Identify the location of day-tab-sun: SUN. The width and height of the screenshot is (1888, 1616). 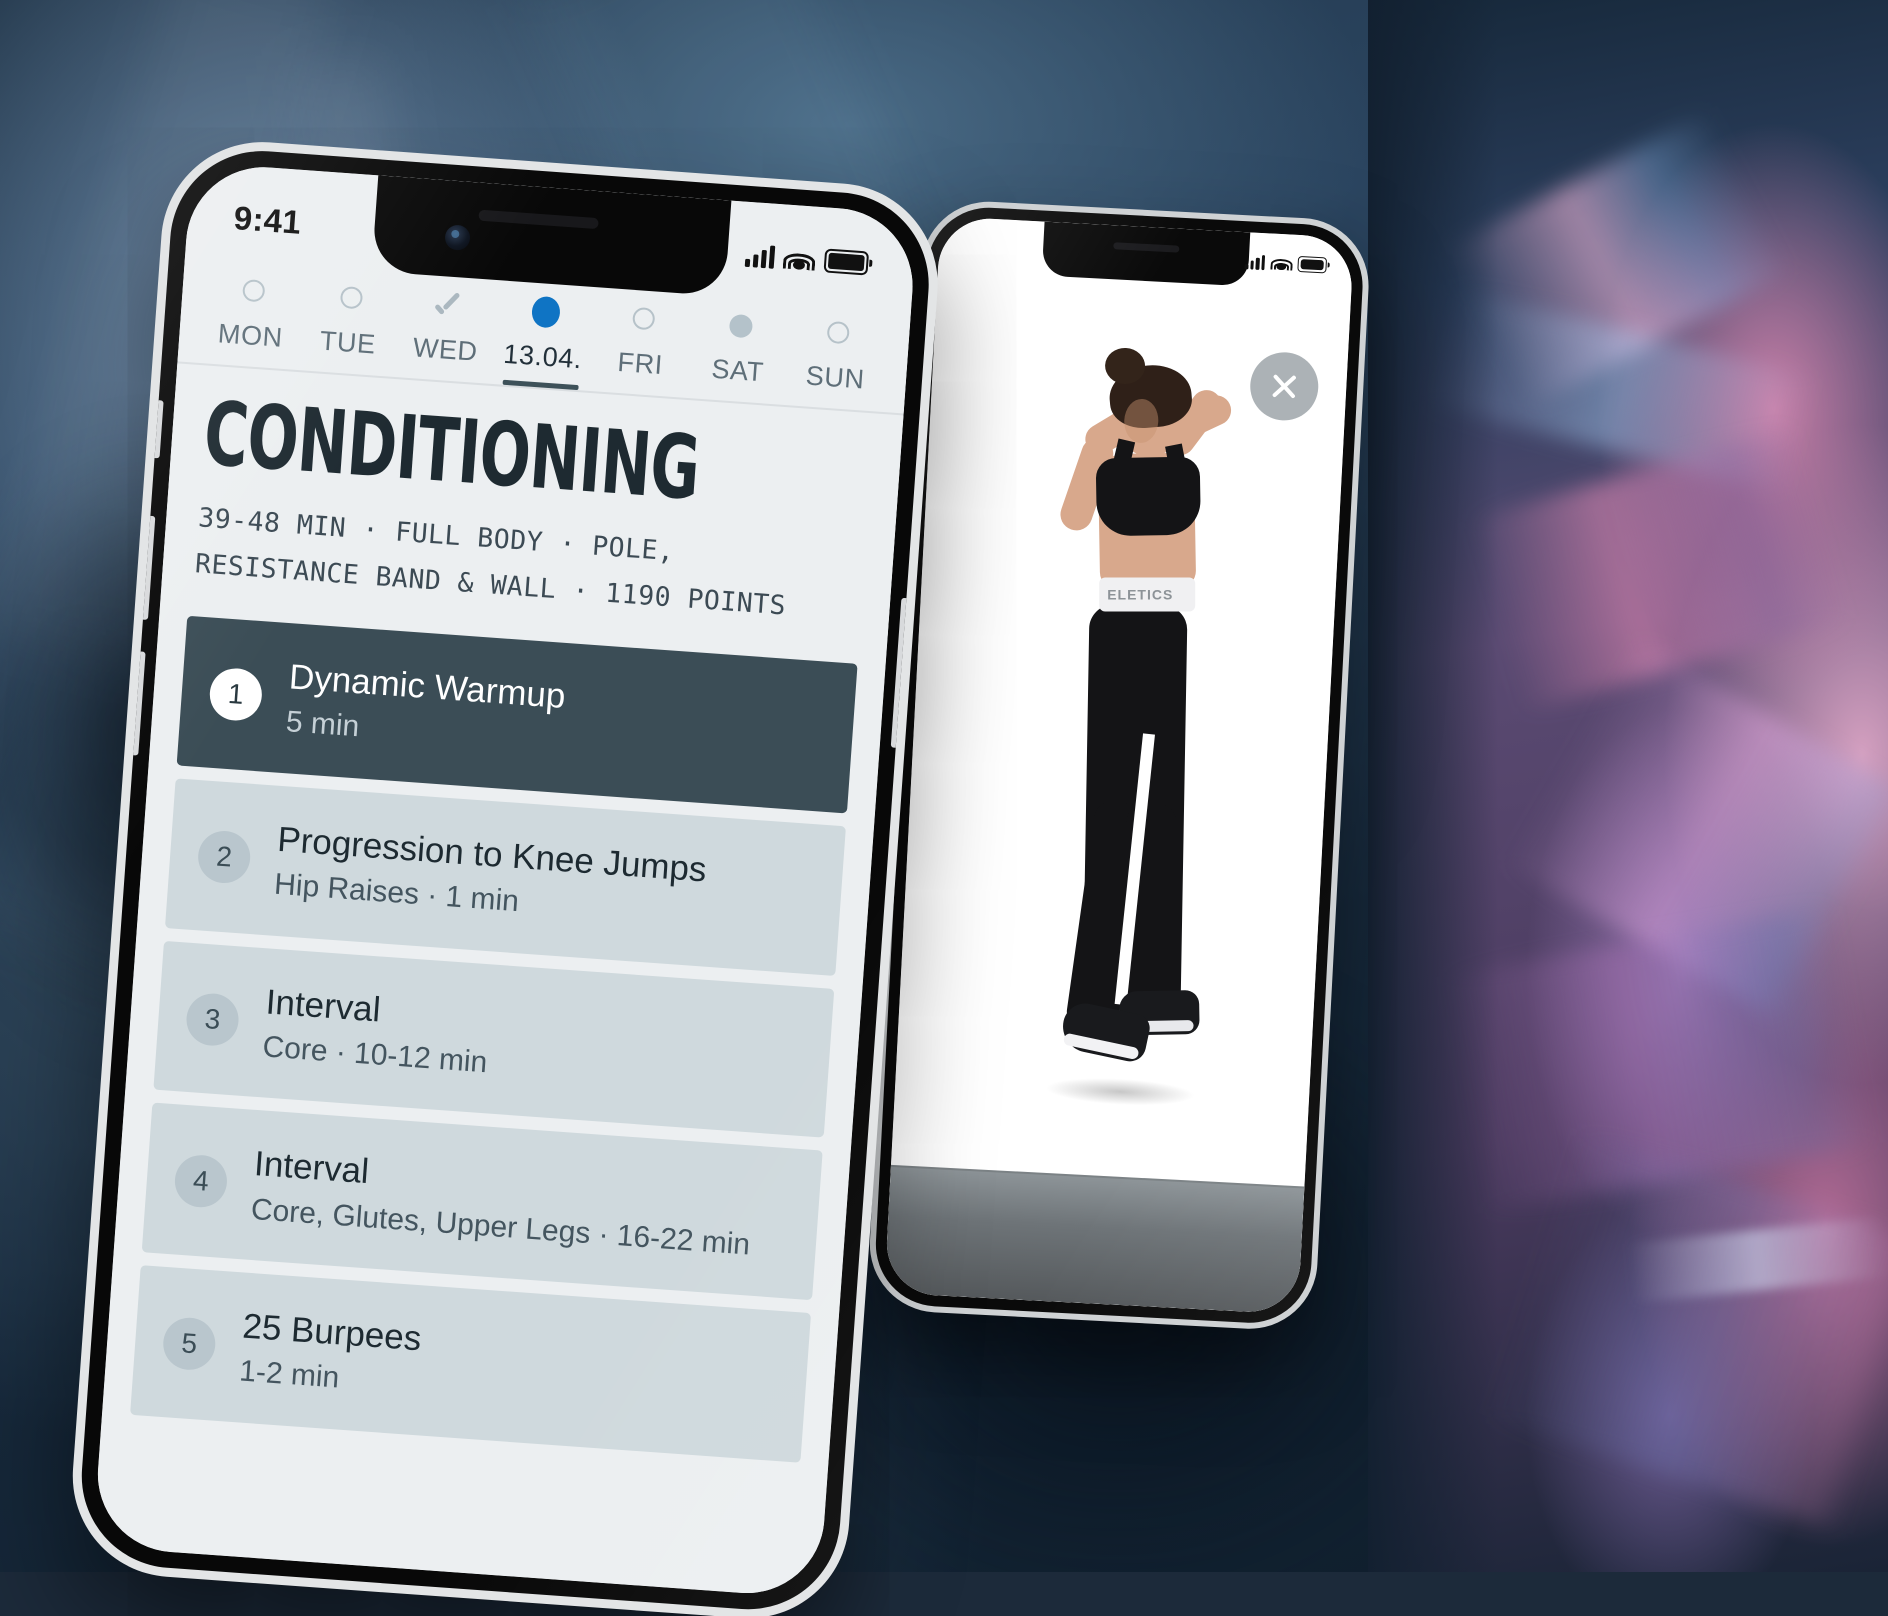
(836, 363).